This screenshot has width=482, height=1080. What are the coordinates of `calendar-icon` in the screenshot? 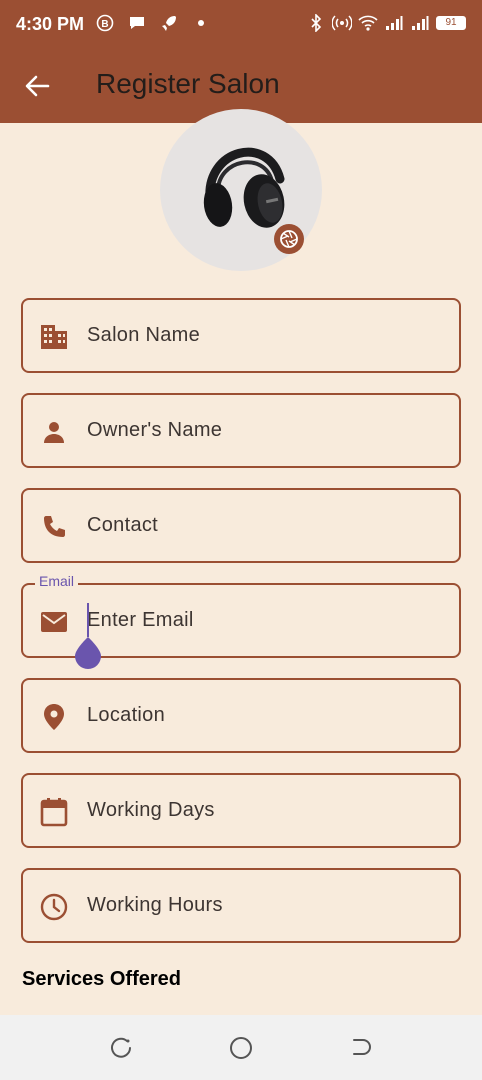 It's located at (54, 812).